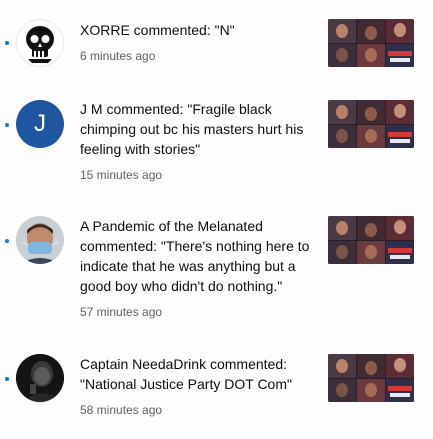 This screenshot has height=439, width=433. I want to click on notification-time: 58 minutes ago, so click(121, 410).